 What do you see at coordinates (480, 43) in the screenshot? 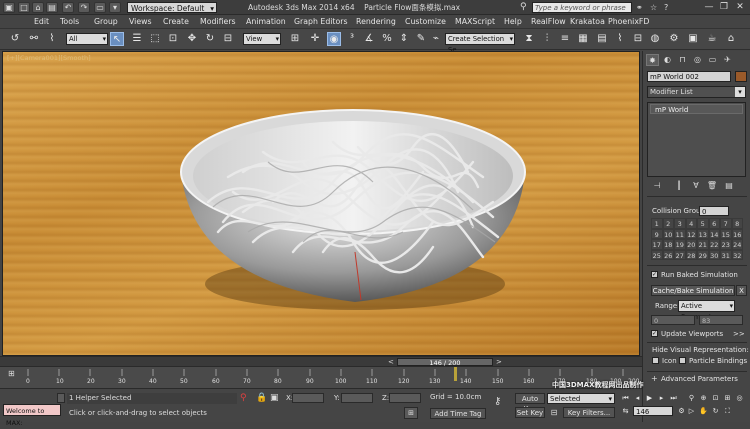
I see `named-selection-dropdown: Create Selection Se ▾` at bounding box center [480, 43].